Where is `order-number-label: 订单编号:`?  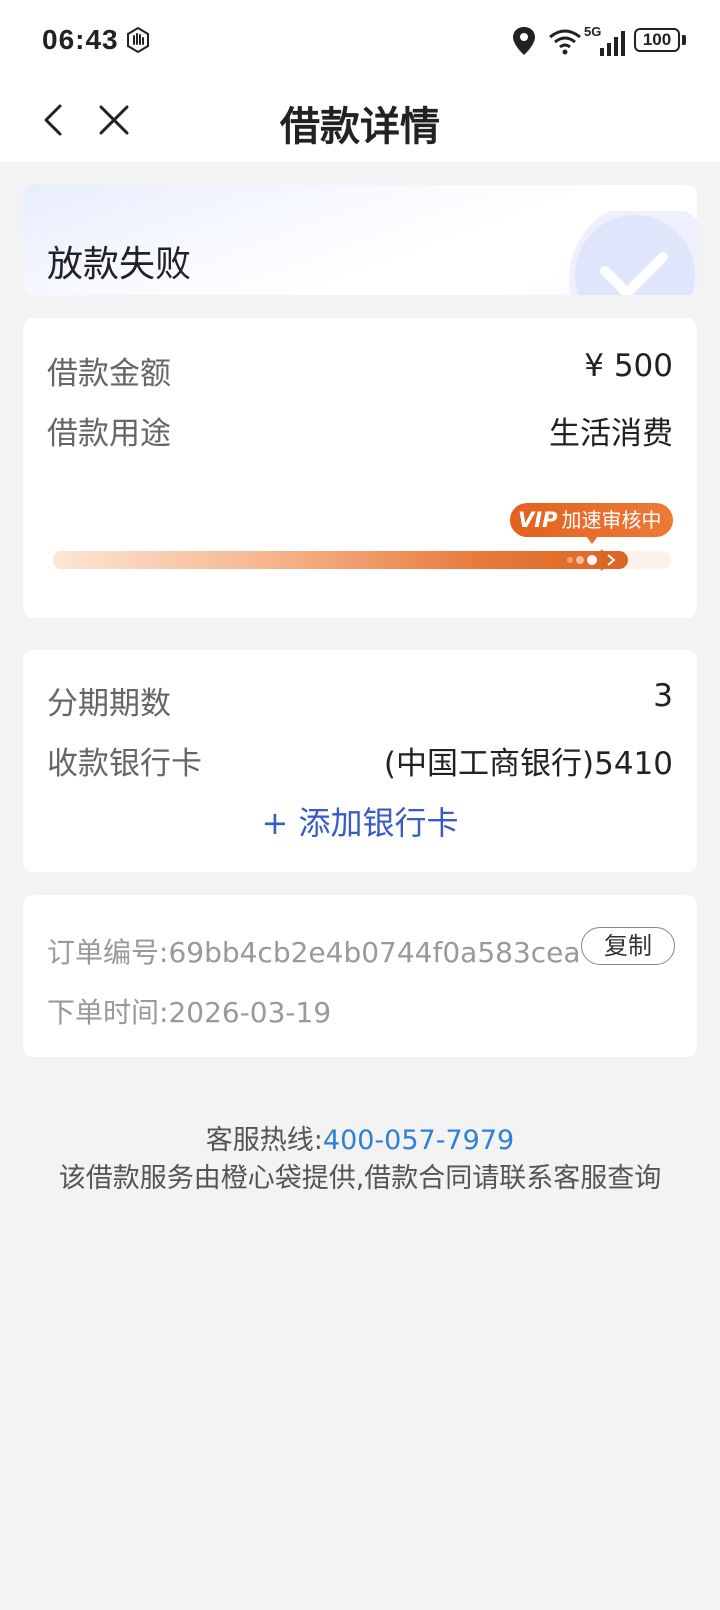 order-number-label: 订单编号: is located at coordinates (108, 952).